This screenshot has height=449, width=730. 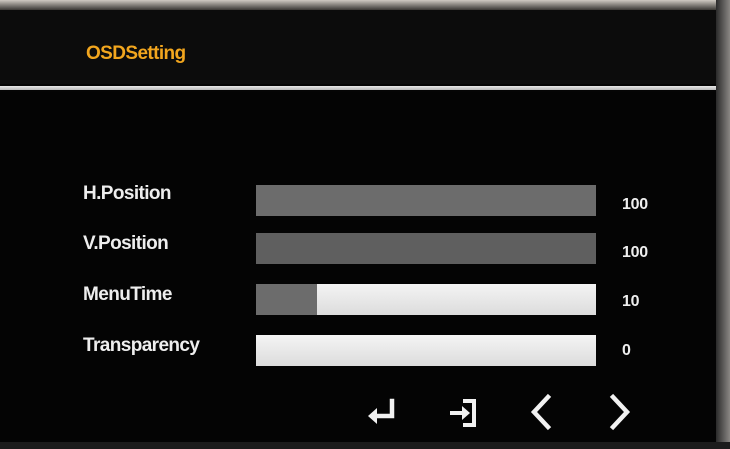 I want to click on chevron-left-icon, so click(x=541, y=412).